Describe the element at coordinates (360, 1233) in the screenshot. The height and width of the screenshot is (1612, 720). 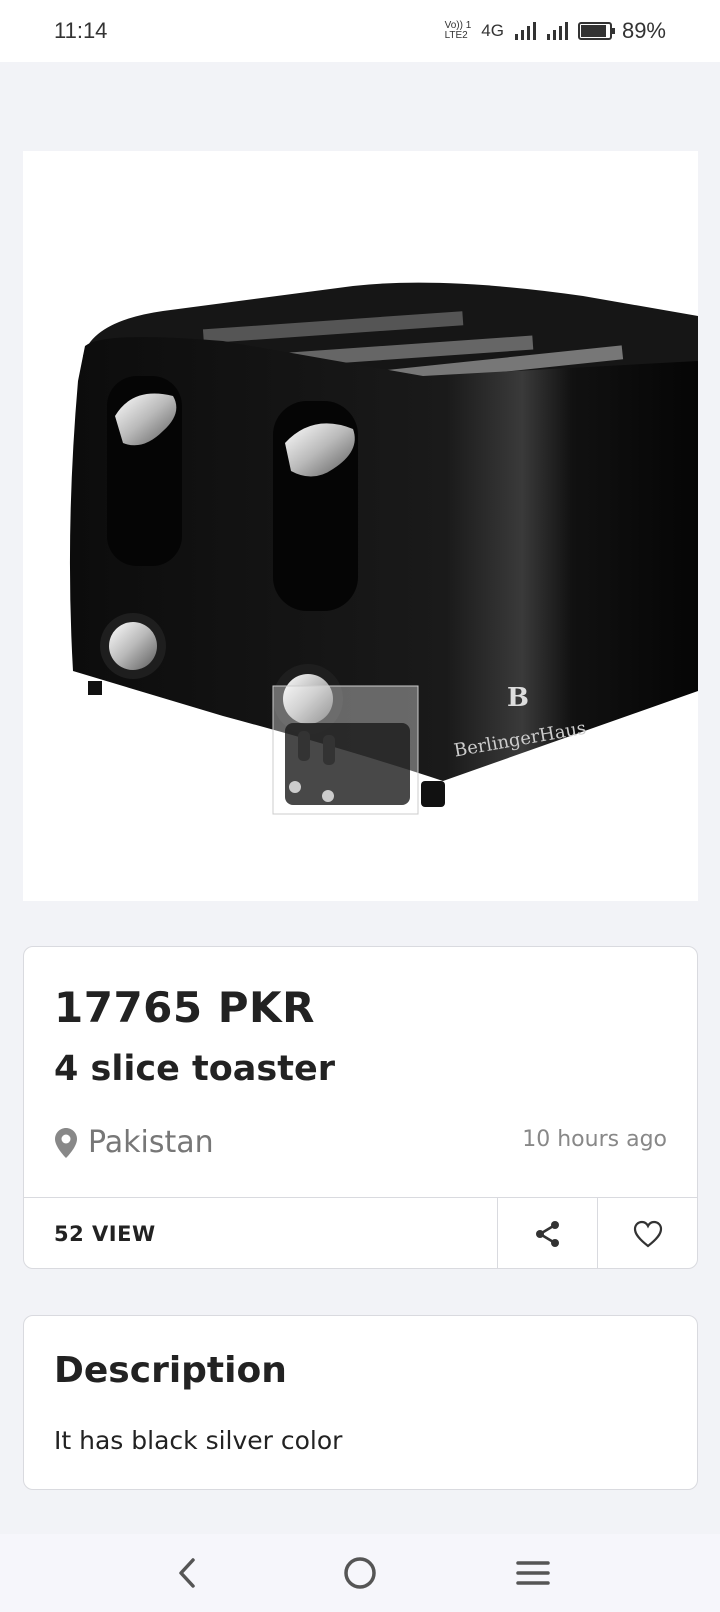
I see `action-row: 52 VIEW` at that location.